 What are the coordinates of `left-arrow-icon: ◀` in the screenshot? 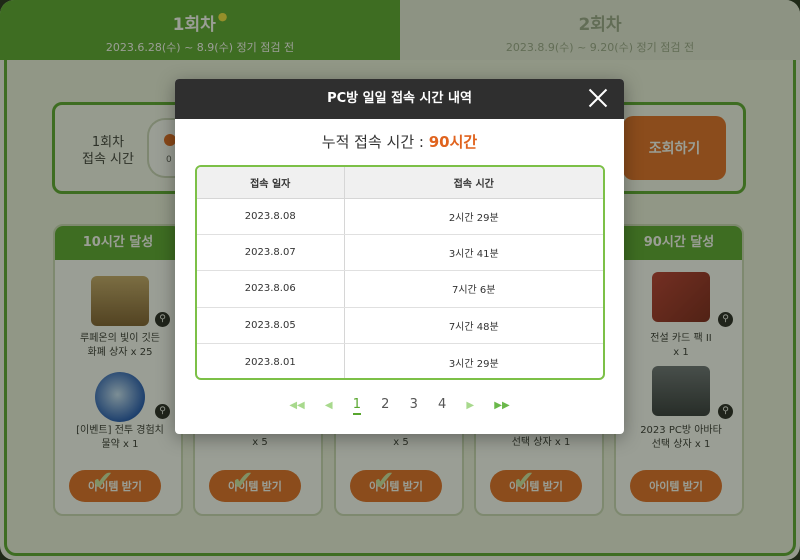 It's located at (329, 405).